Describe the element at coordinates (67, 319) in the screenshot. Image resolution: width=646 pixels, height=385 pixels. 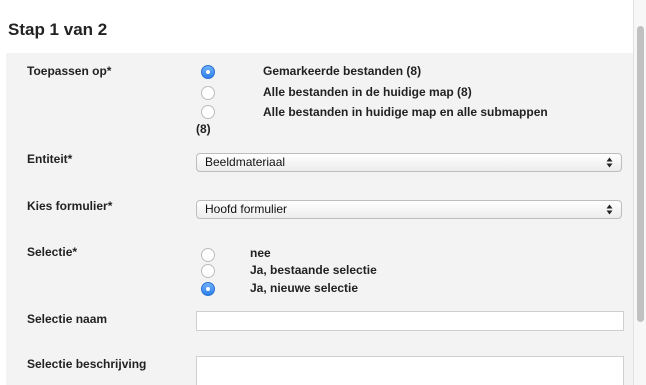
I see `selectie-naam-label: Selectie naam` at that location.